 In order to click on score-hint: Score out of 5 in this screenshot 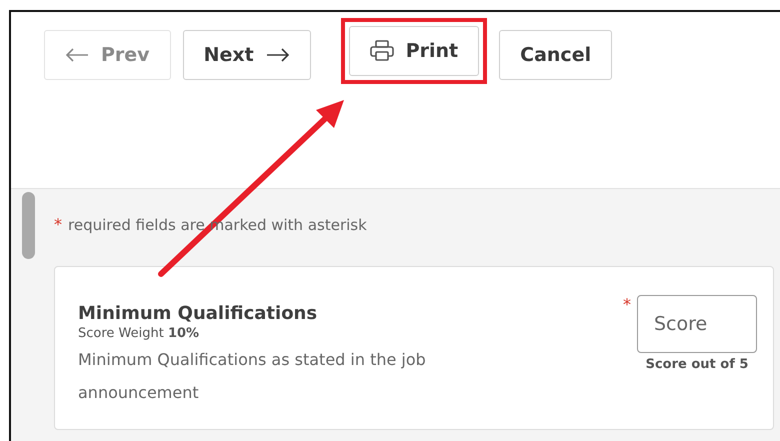, I will do `click(697, 364)`.